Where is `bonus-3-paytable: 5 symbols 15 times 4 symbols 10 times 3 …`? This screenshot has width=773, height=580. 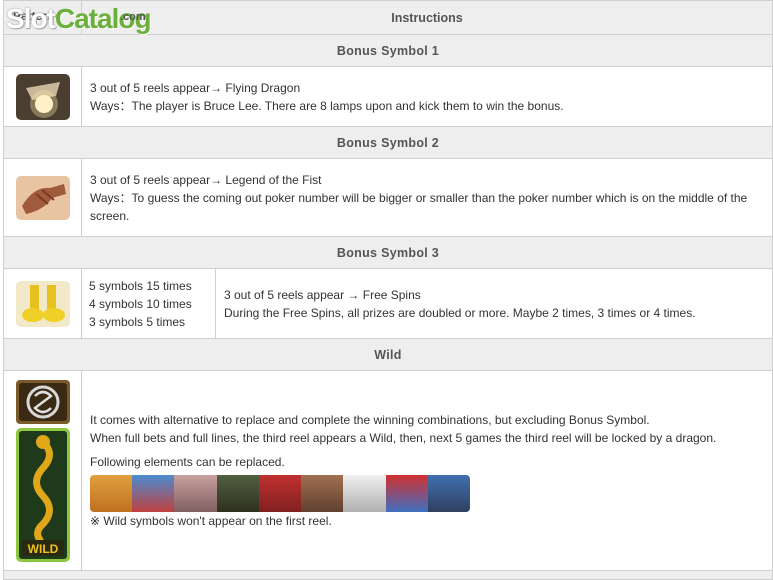
bonus-3-paytable: 5 symbols 15 times 4 symbols 10 times 3 … is located at coordinates (149, 303).